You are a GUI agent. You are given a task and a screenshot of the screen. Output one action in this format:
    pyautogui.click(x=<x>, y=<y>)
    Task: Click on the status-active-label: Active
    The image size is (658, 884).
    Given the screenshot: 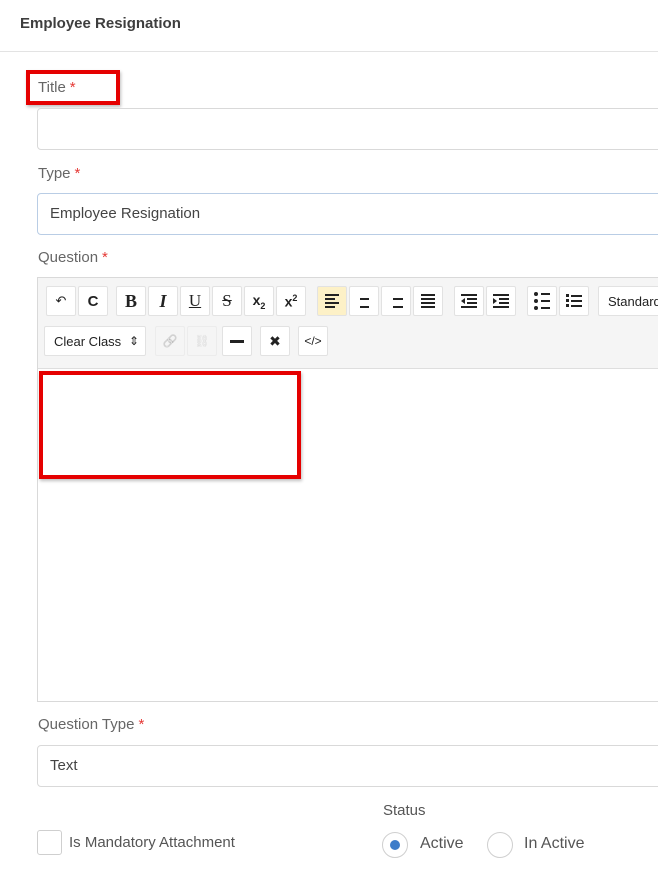 What is the action you would take?
    pyautogui.click(x=442, y=844)
    